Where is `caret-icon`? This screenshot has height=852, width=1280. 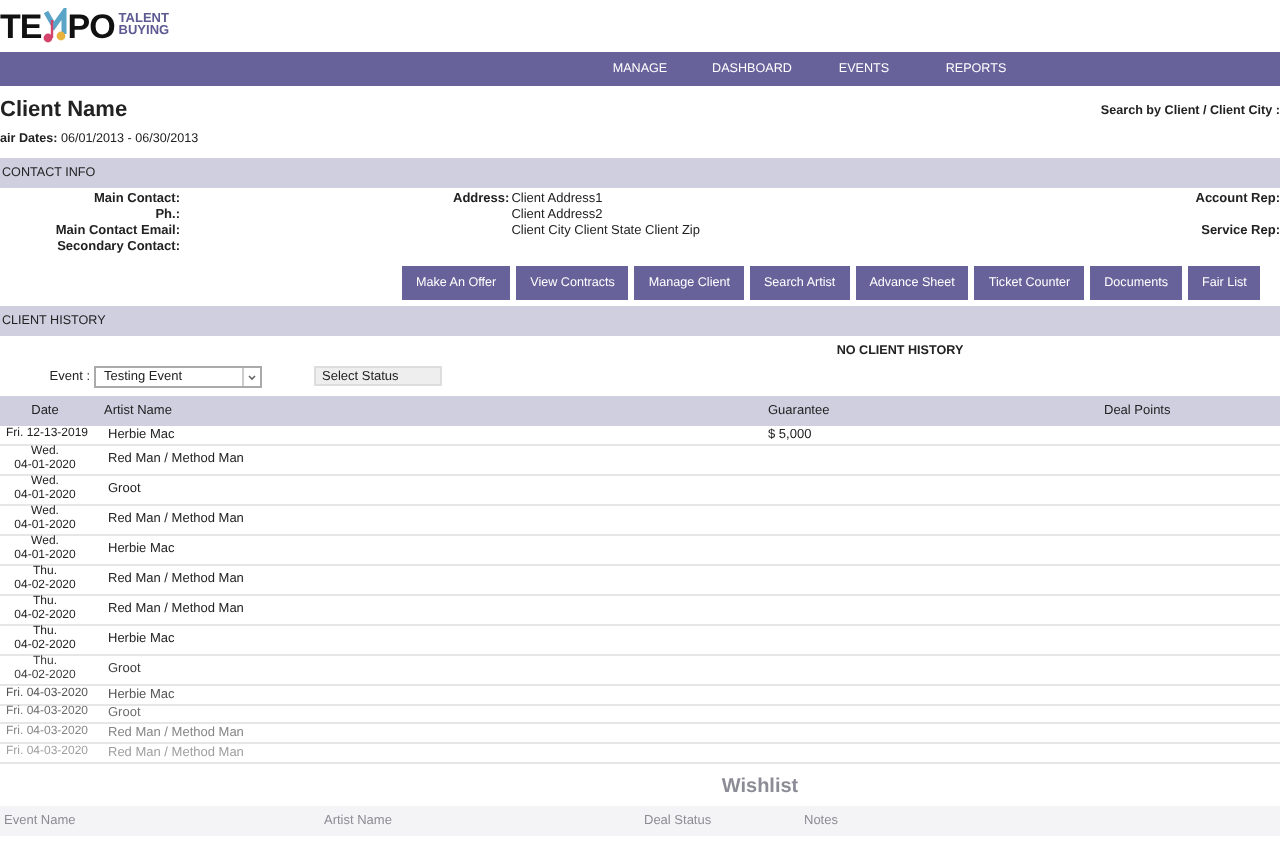
caret-icon is located at coordinates (251, 376).